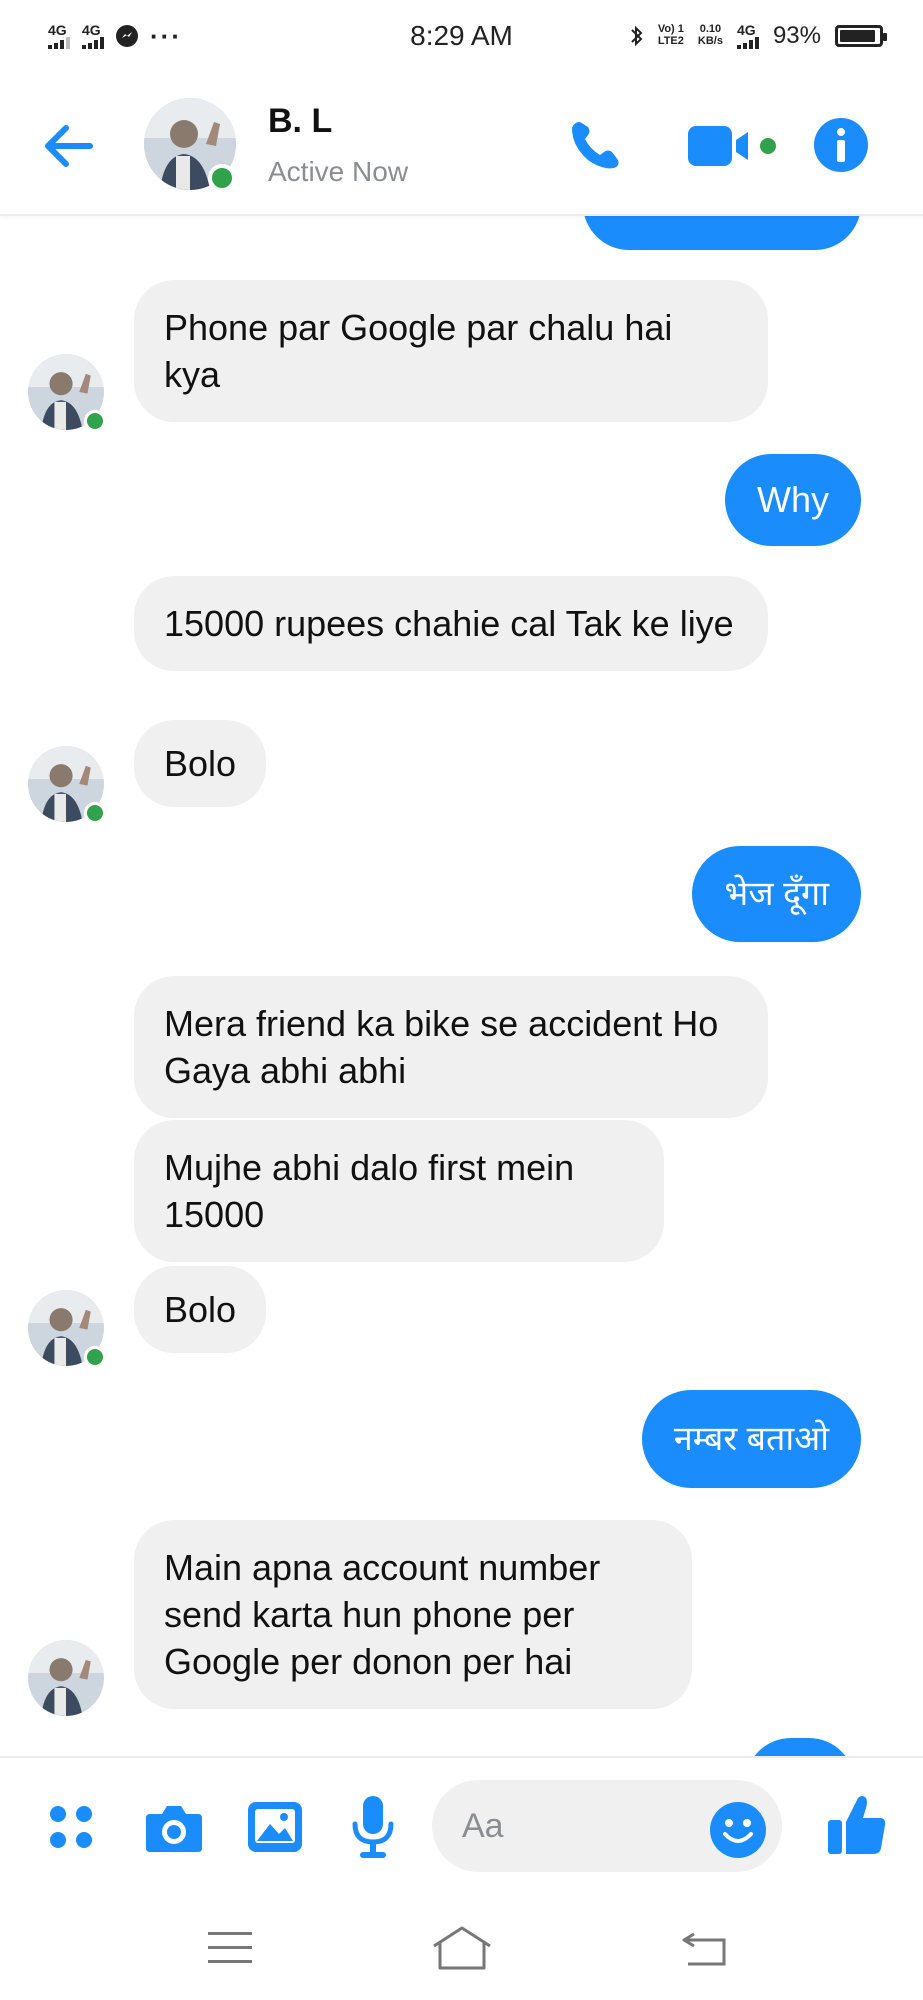 This screenshot has width=923, height=2000. I want to click on network-type-1: 4G, so click(57, 30).